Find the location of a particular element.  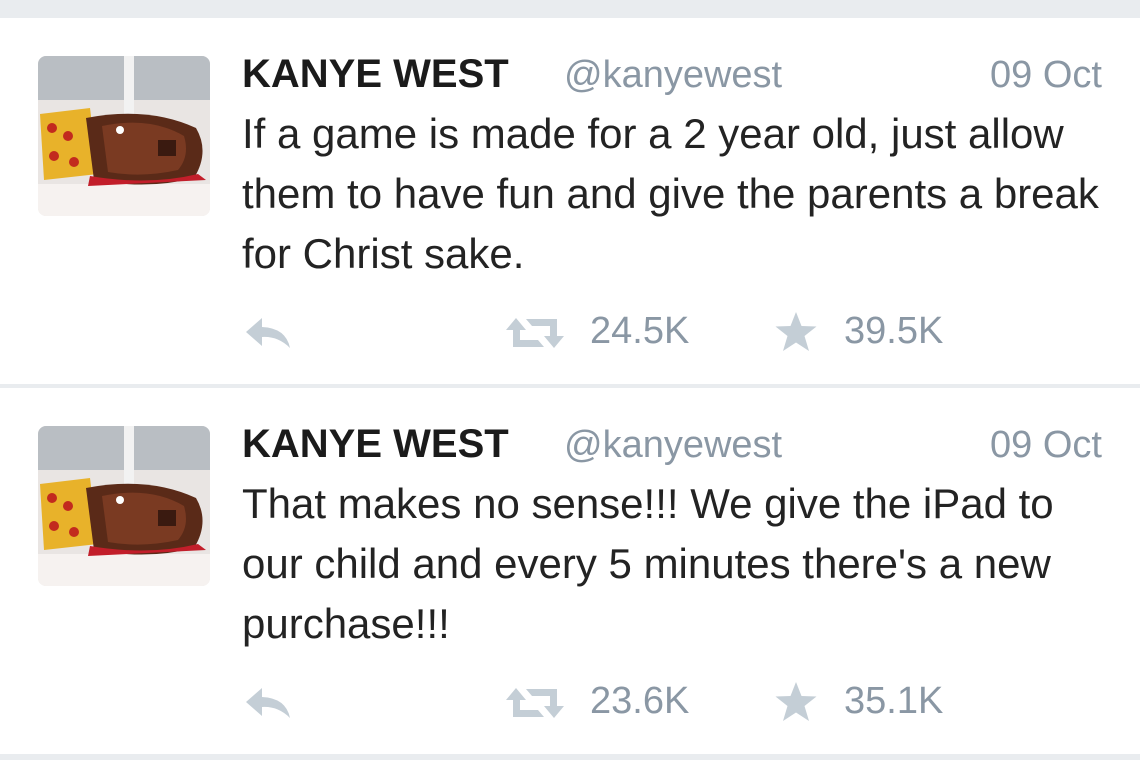

tweet-actions: 24.5K 39.5K is located at coordinates (672, 333).